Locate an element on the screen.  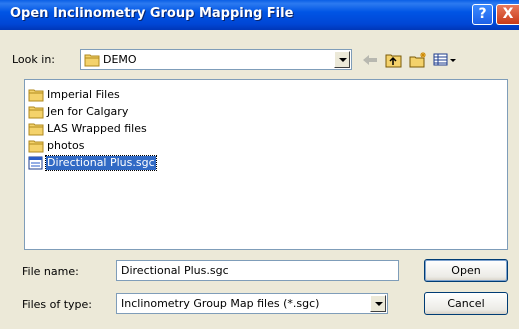
files-of-type-label: Files of type: is located at coordinates (57, 304).